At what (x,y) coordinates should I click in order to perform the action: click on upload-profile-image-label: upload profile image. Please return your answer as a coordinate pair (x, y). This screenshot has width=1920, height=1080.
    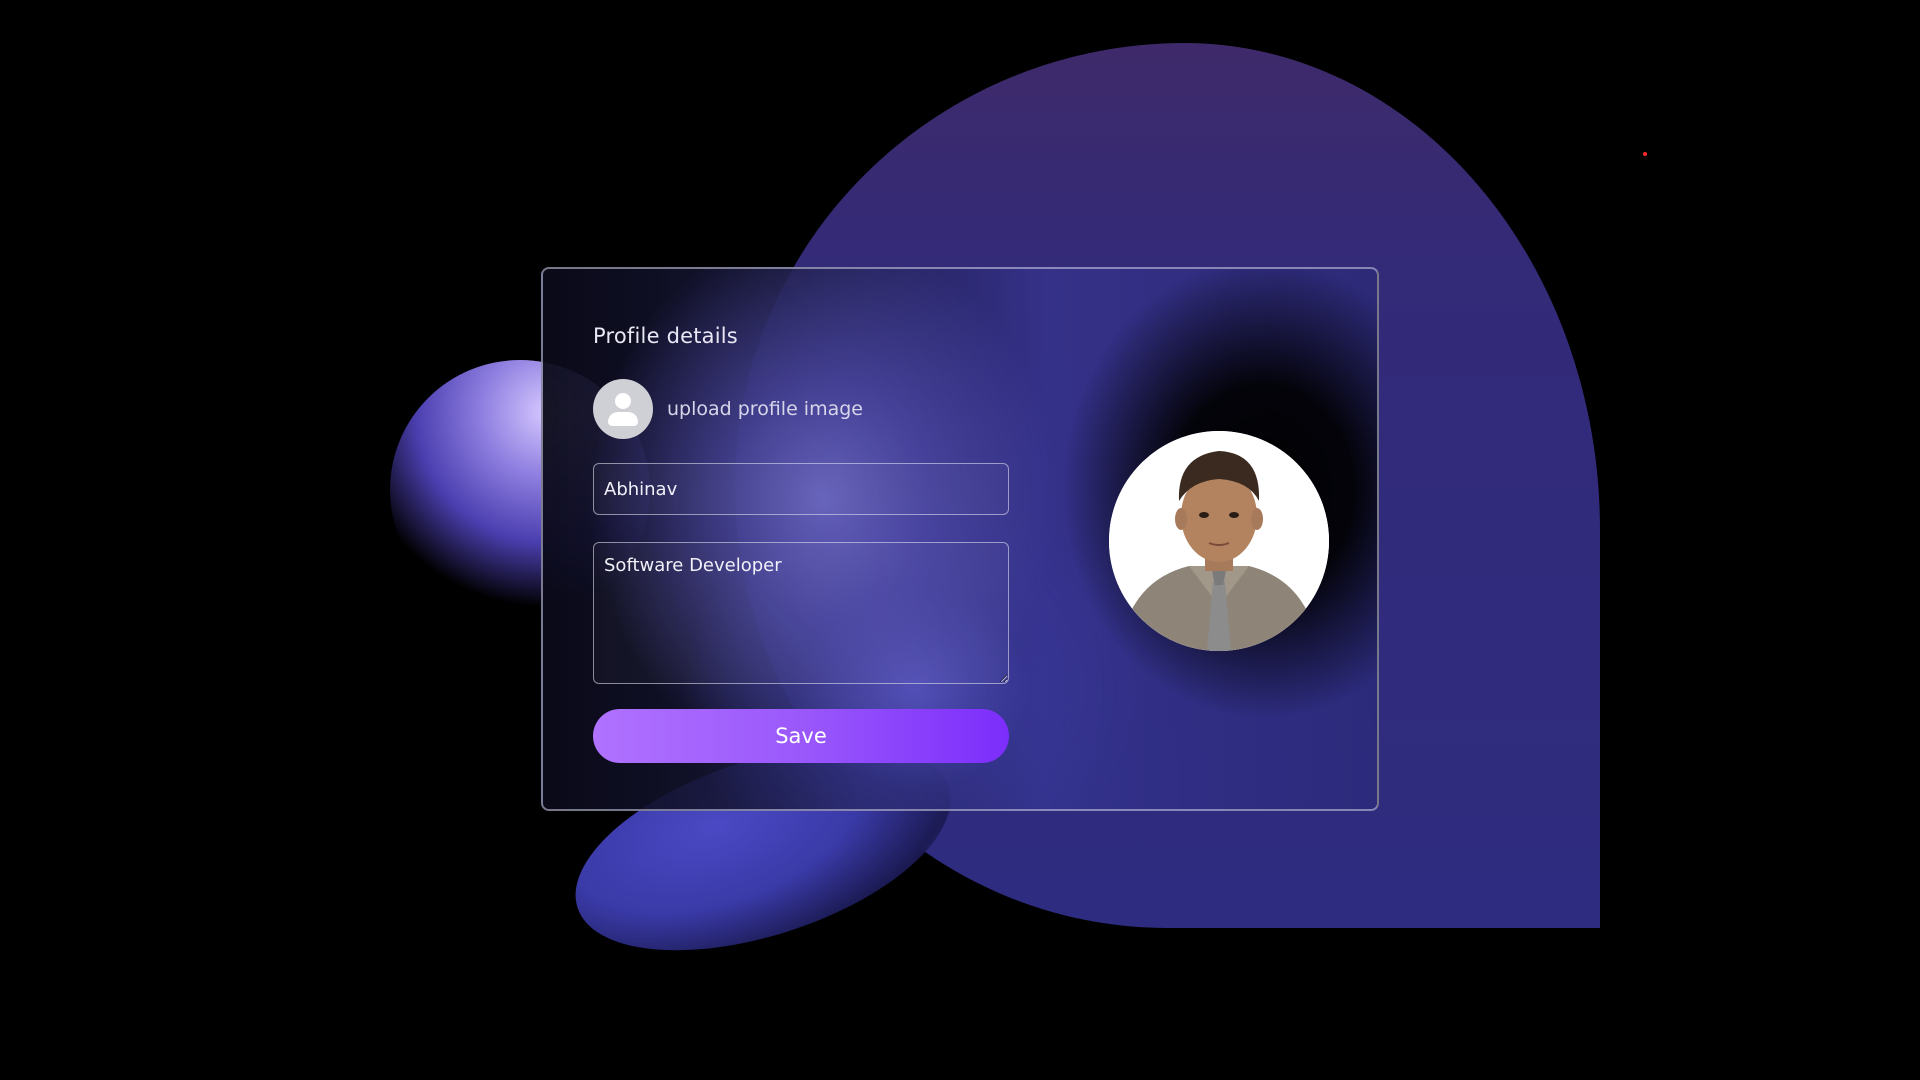
    Looking at the image, I should click on (765, 409).